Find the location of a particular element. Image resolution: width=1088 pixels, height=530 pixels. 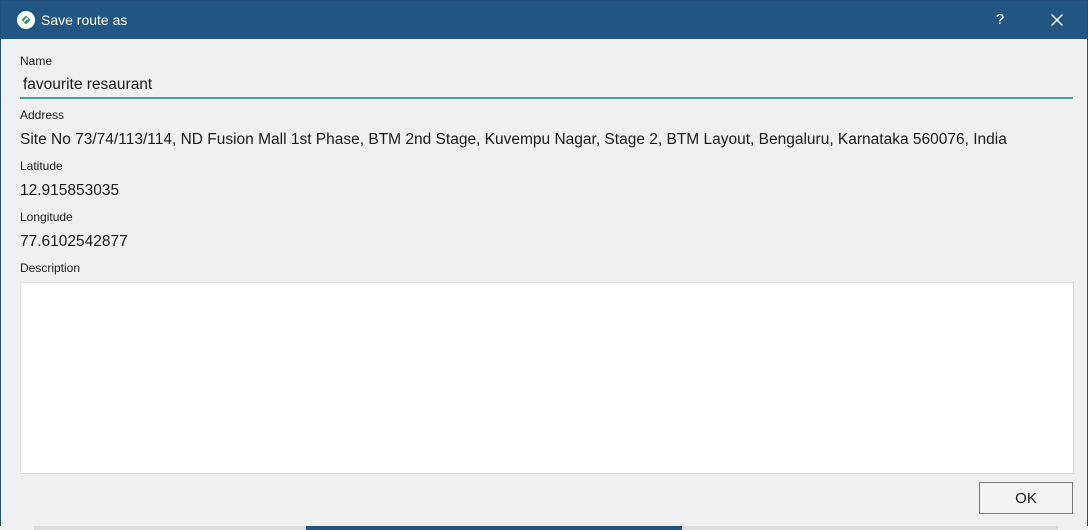

description-label: Description is located at coordinates (50, 268).